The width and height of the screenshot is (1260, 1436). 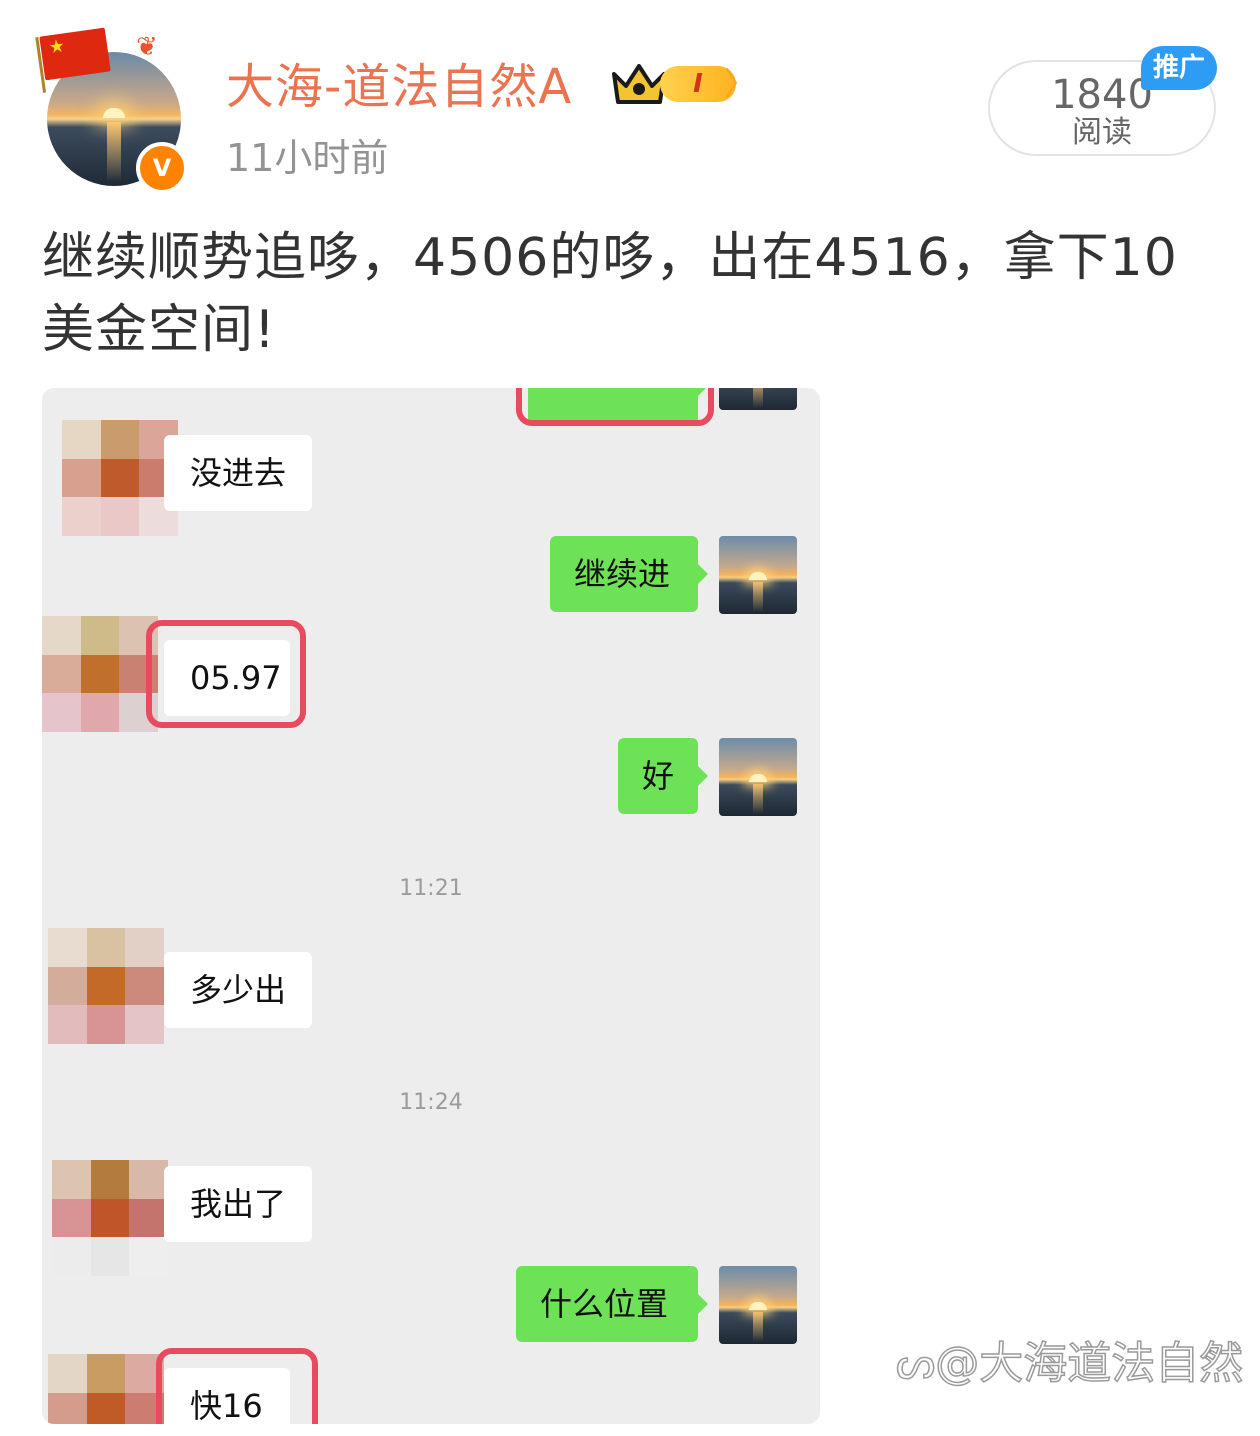 What do you see at coordinates (307, 158) in the screenshot?
I see `post-time: 11小时前` at bounding box center [307, 158].